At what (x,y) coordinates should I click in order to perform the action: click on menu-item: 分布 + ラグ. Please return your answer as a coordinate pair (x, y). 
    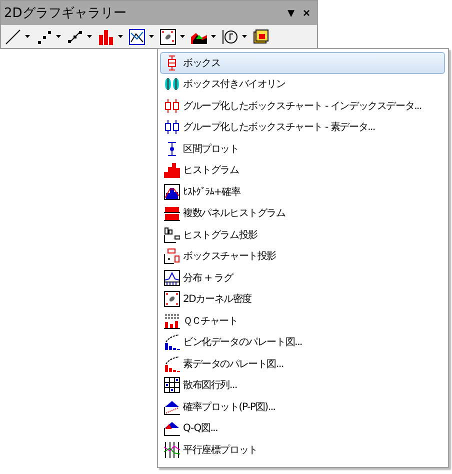
    Looking at the image, I should click on (302, 277).